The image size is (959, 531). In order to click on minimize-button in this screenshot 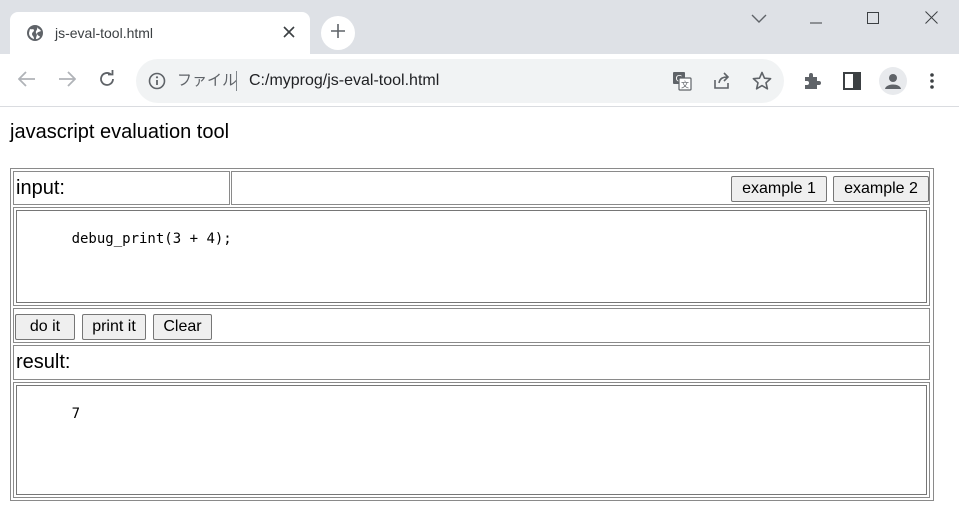, I will do `click(816, 20)`.